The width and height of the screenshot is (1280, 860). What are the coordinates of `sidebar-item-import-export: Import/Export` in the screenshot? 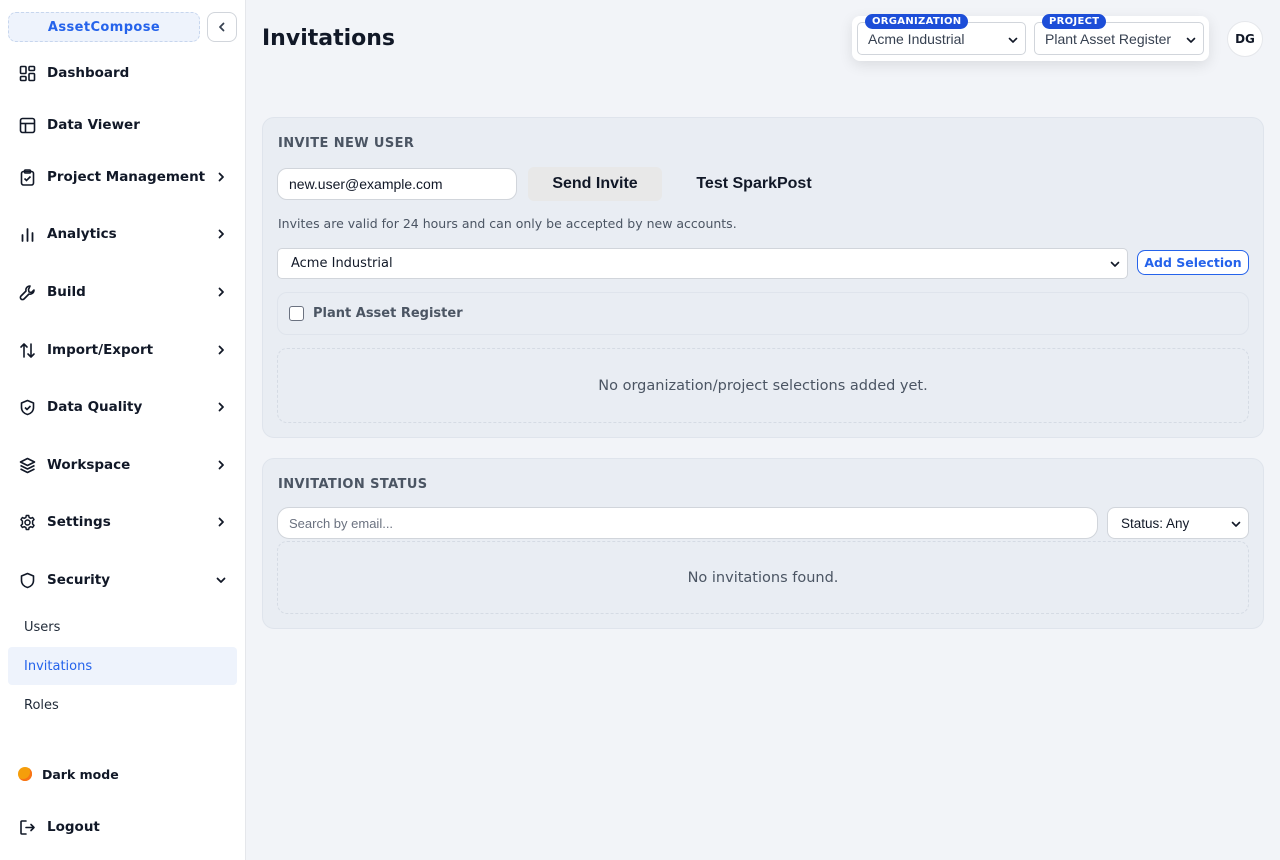 It's located at (122, 350).